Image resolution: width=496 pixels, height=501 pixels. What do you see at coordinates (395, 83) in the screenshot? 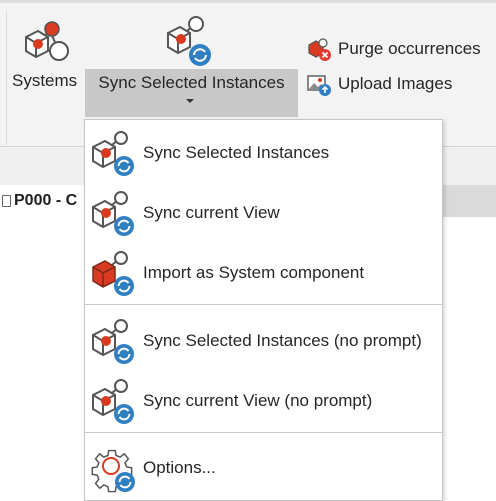
I see `upload-images-label: Upload Images` at bounding box center [395, 83].